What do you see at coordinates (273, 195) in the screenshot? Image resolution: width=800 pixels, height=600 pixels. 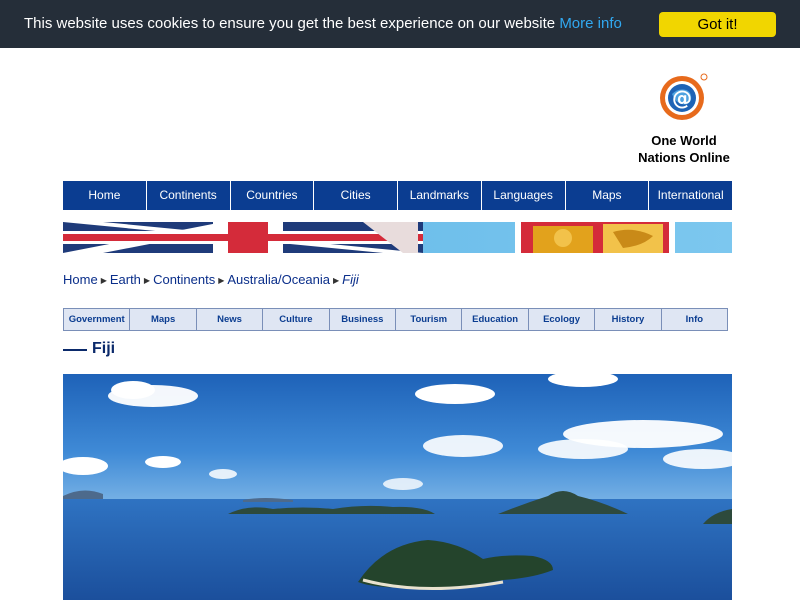 I see `nav-countries: Countries` at bounding box center [273, 195].